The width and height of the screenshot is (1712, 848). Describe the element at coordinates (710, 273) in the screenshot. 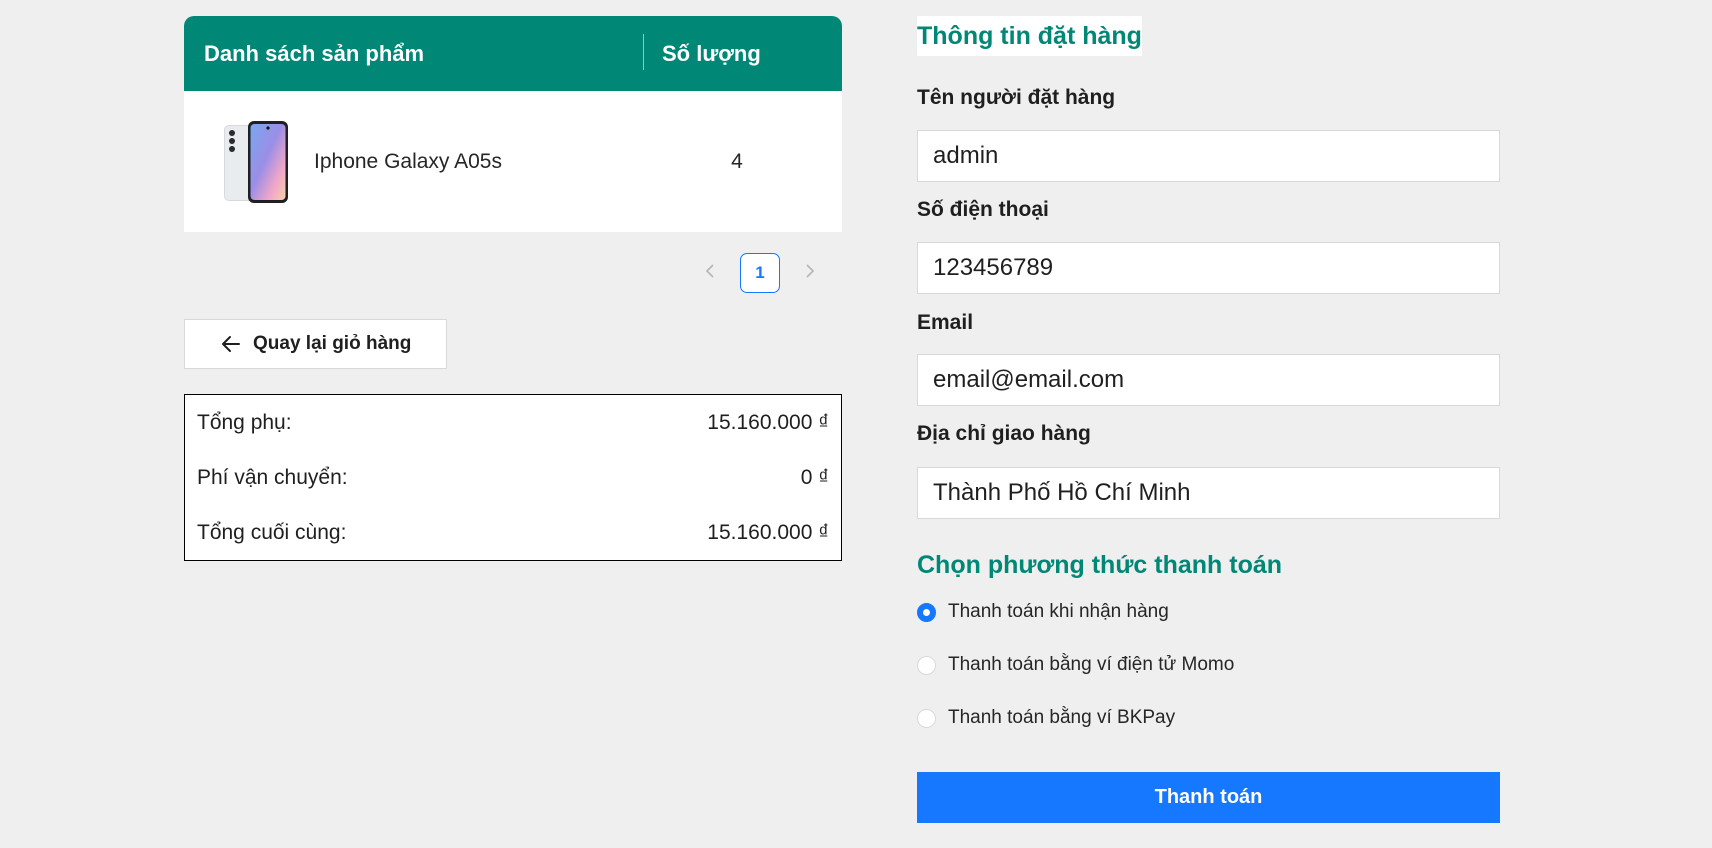

I see `chevron-left-icon` at that location.